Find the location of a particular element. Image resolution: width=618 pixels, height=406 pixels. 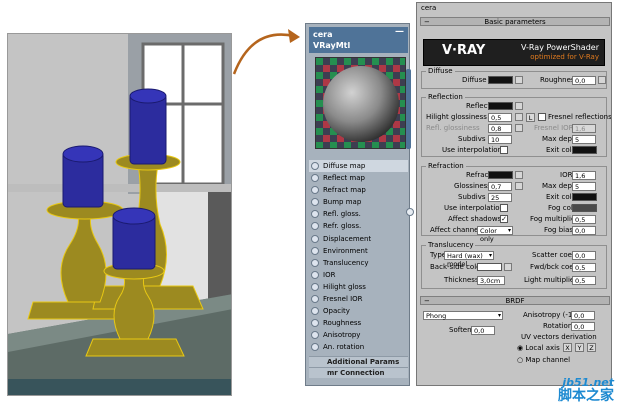

node-output-socket-icon is located at coordinates (410, 212).